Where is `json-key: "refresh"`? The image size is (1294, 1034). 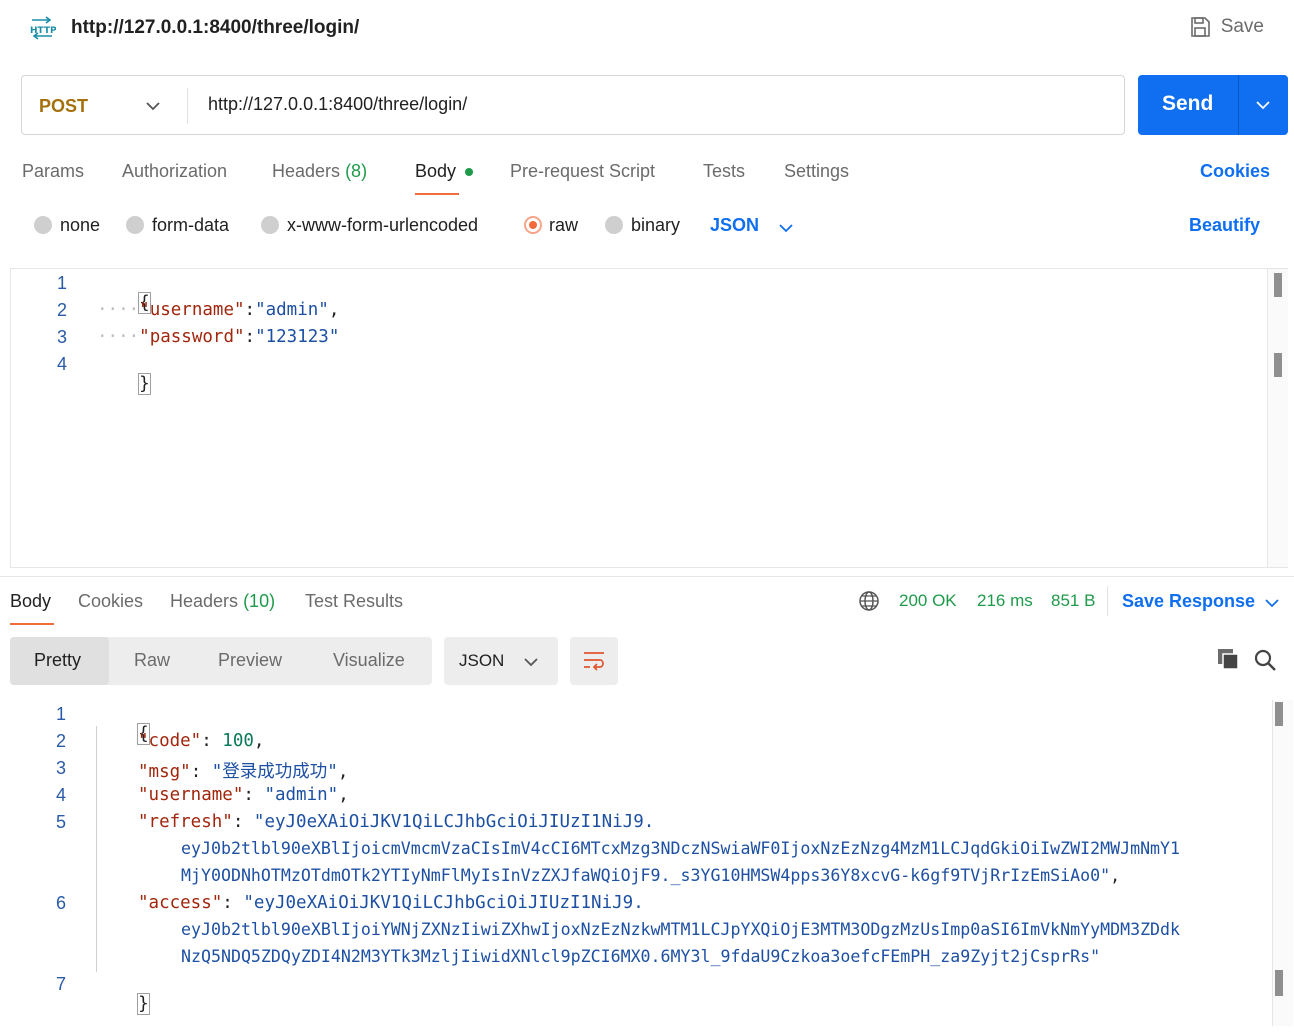 json-key: "refresh" is located at coordinates (185, 822).